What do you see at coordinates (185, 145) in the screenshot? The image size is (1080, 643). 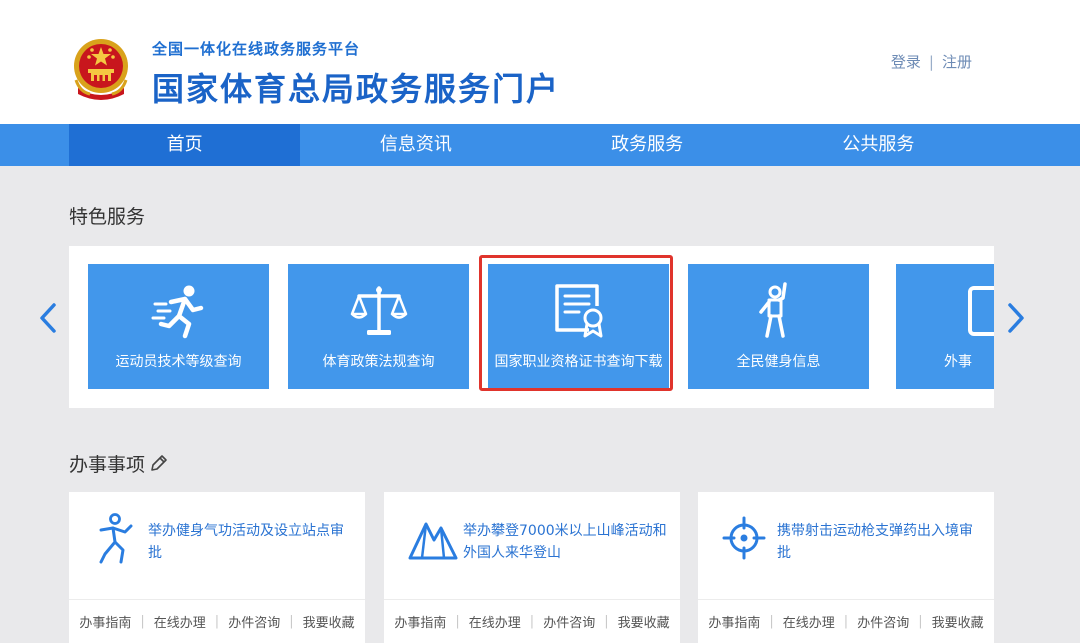 I see `nav-item-home: 首页` at bounding box center [185, 145].